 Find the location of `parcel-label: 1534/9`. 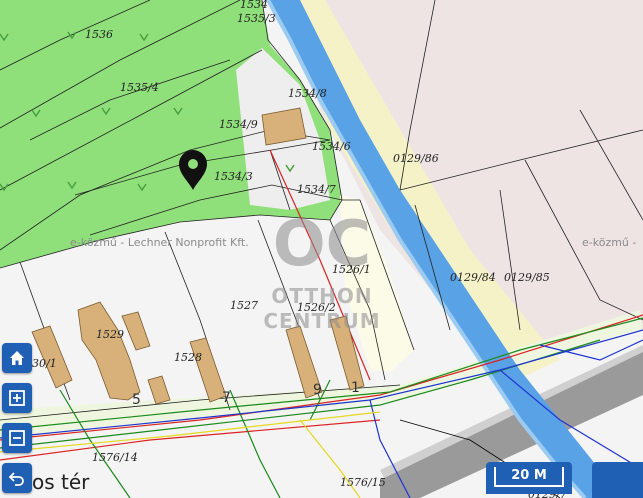

parcel-label: 1534/9 is located at coordinates (238, 124).